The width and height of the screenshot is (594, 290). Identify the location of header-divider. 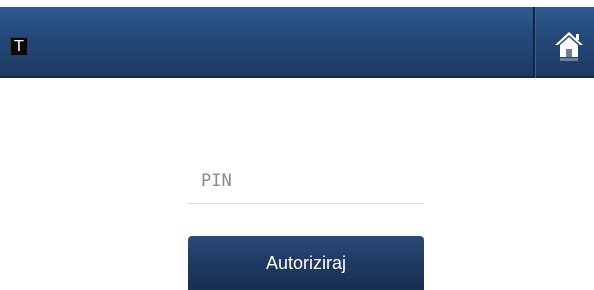
(534, 42).